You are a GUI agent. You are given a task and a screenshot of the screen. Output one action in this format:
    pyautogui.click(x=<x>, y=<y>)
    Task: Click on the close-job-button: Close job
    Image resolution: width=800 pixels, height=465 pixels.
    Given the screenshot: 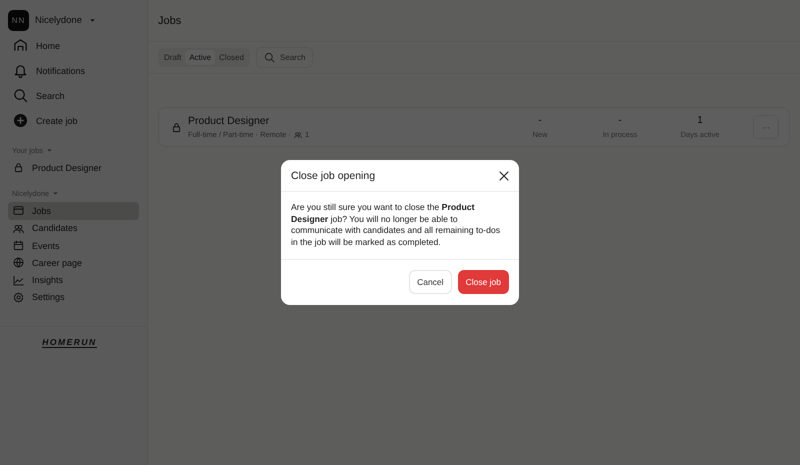 What is the action you would take?
    pyautogui.click(x=483, y=282)
    